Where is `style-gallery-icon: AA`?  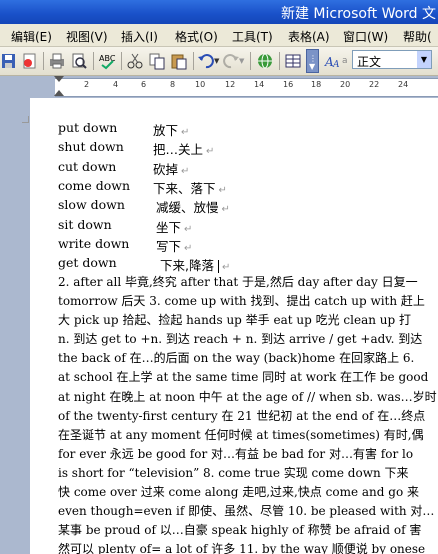 style-gallery-icon: AA is located at coordinates (333, 61).